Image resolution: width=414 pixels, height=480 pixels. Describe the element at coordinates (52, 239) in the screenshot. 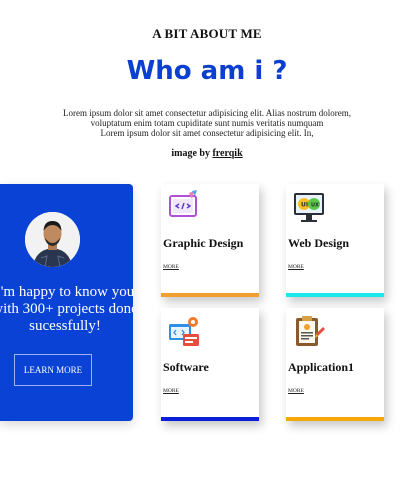

I see `avatar` at that location.